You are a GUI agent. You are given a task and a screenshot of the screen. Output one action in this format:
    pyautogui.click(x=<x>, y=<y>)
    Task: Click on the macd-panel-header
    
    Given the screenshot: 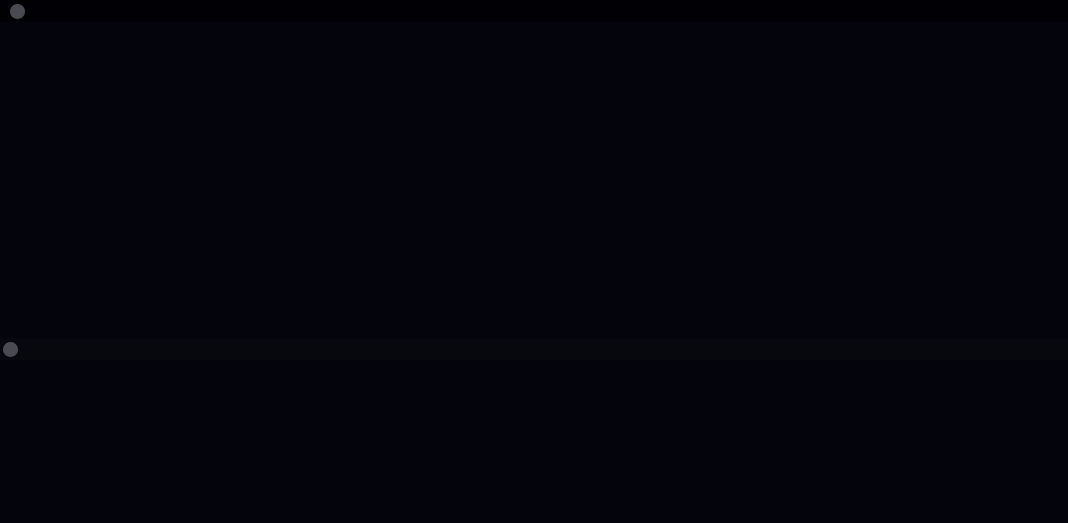 What is the action you would take?
    pyautogui.click(x=534, y=349)
    